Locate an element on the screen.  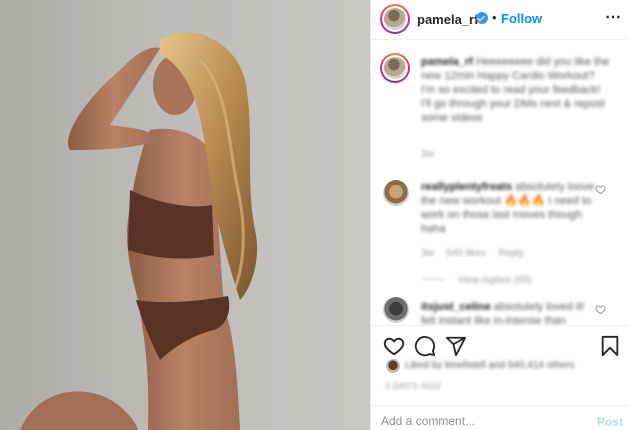
post-button: Post is located at coordinates (610, 422).